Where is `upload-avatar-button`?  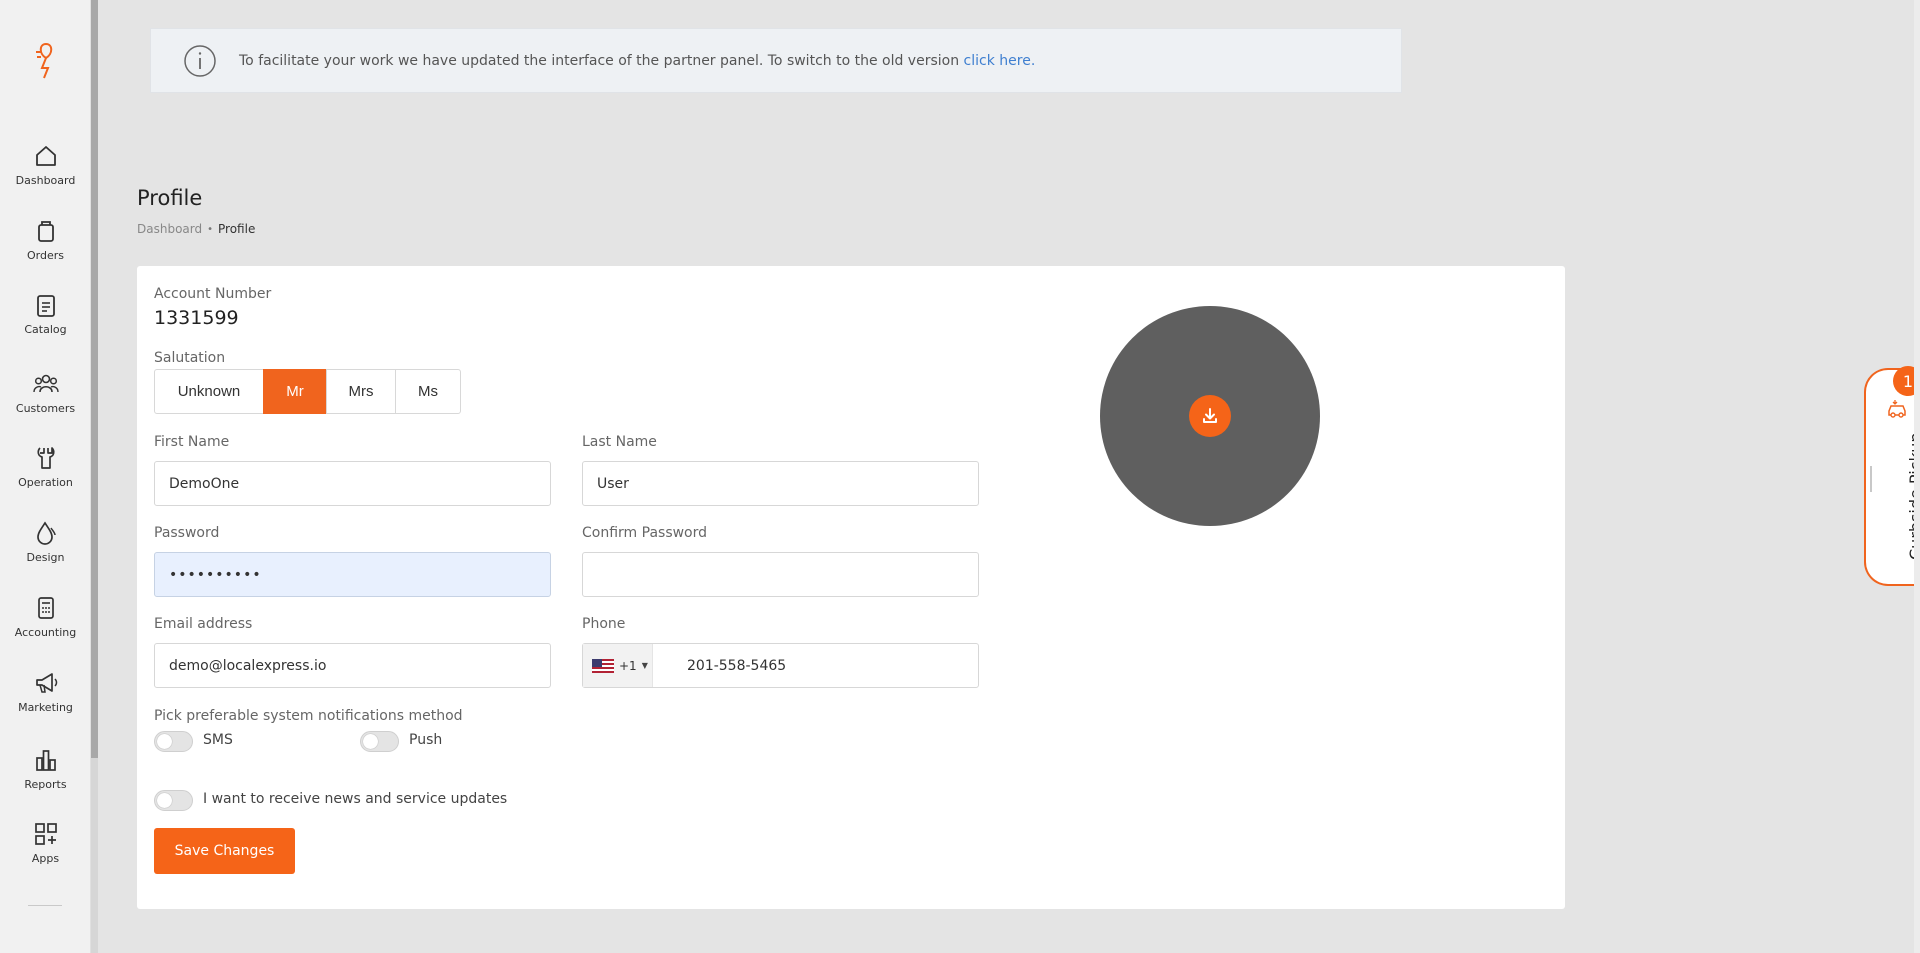 upload-avatar-button is located at coordinates (1210, 416).